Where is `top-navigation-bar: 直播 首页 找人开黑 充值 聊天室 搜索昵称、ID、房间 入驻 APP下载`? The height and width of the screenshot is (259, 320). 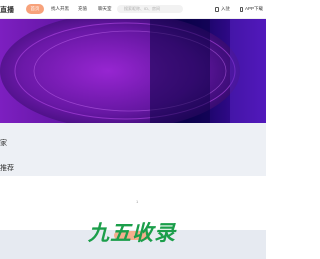 top-navigation-bar: 直播 首页 找人开黑 充值 聊天室 搜索昵称、ID、房间 入驻 APP下载 is located at coordinates (133, 9).